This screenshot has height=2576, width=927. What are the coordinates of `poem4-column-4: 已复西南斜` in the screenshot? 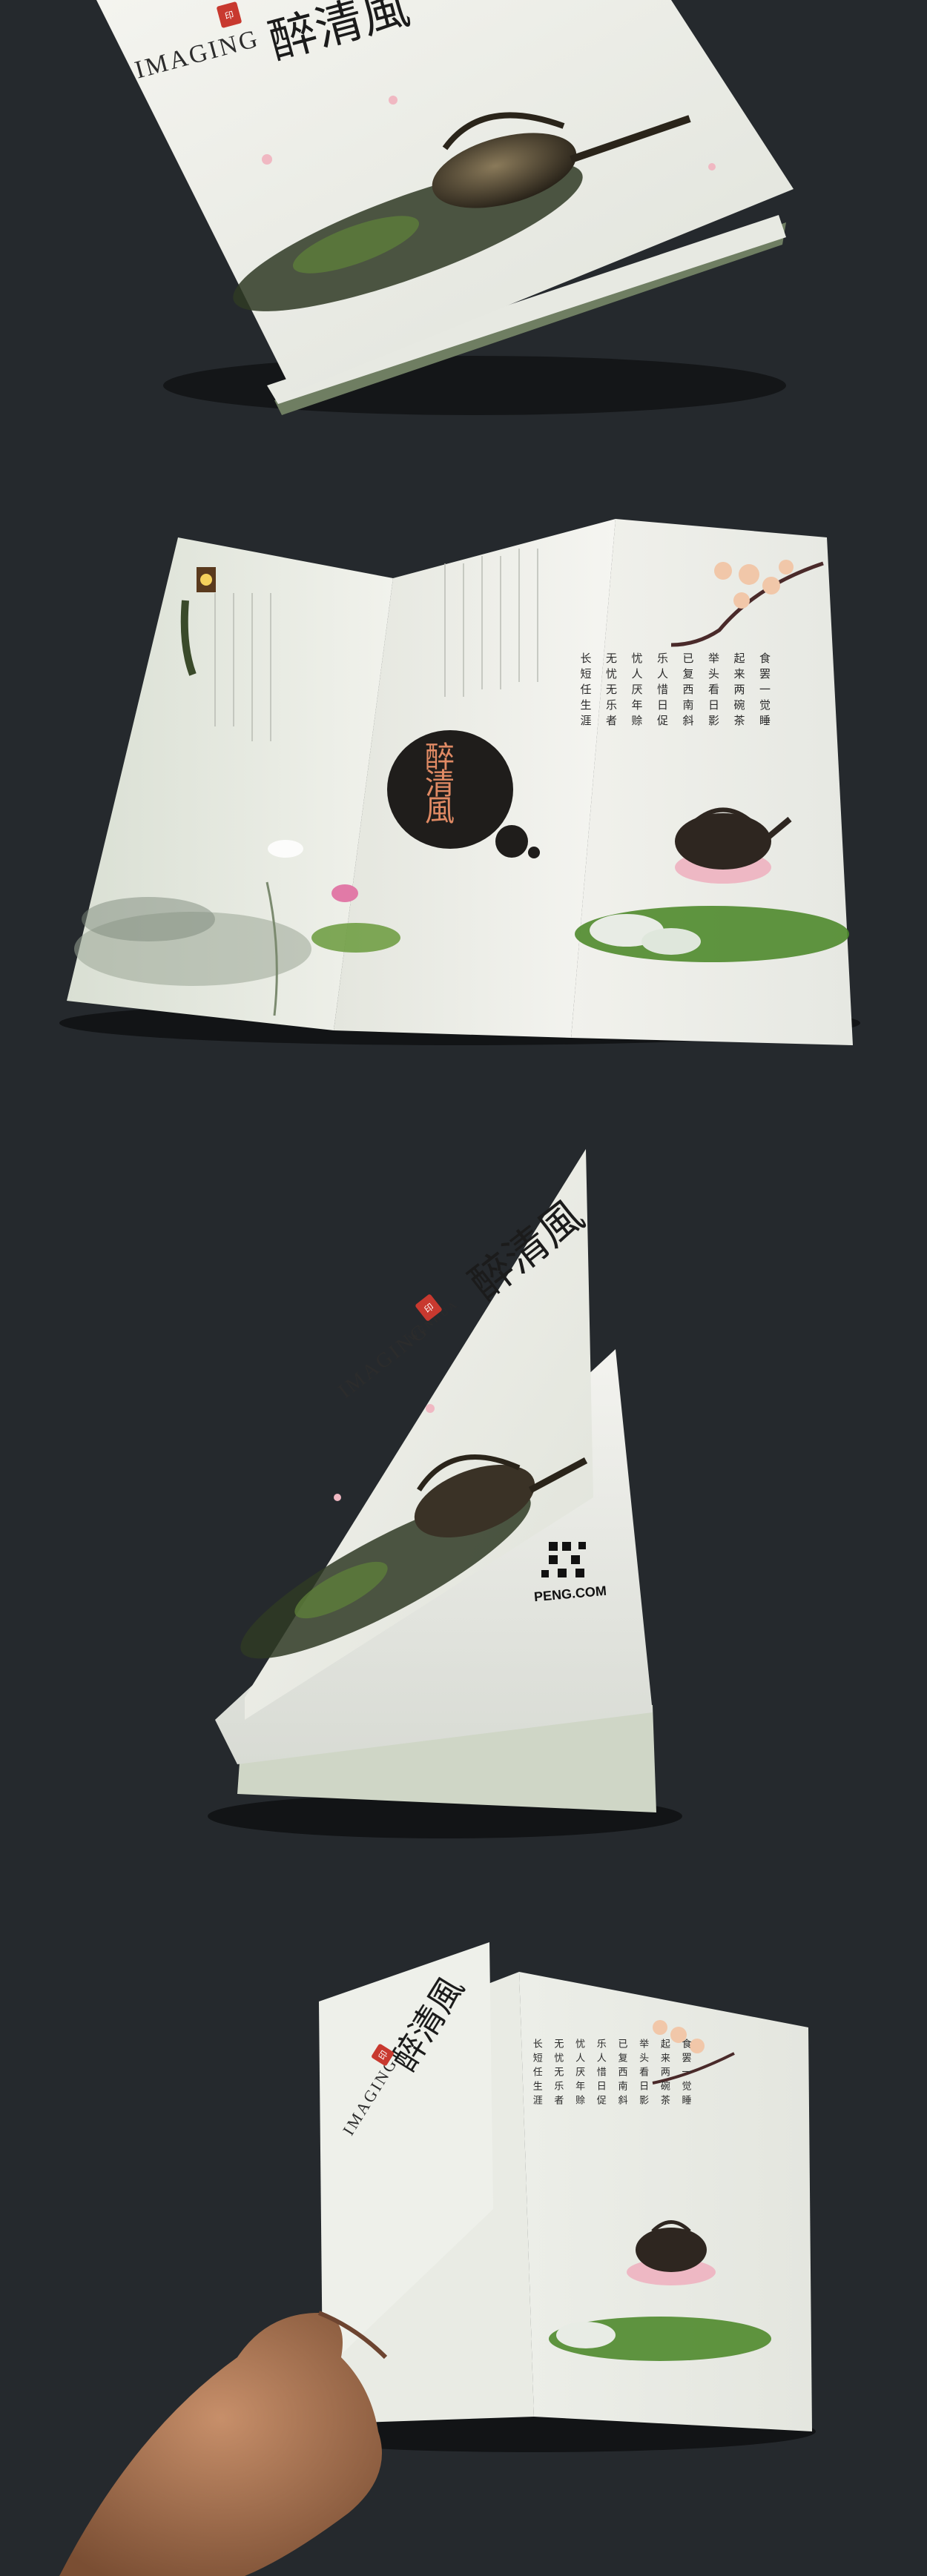 It's located at (621, 2074).